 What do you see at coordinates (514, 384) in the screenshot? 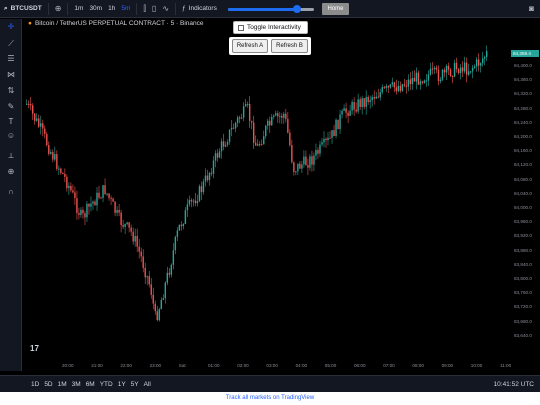
I see `utc-clock: 10:41:52 UTC` at bounding box center [514, 384].